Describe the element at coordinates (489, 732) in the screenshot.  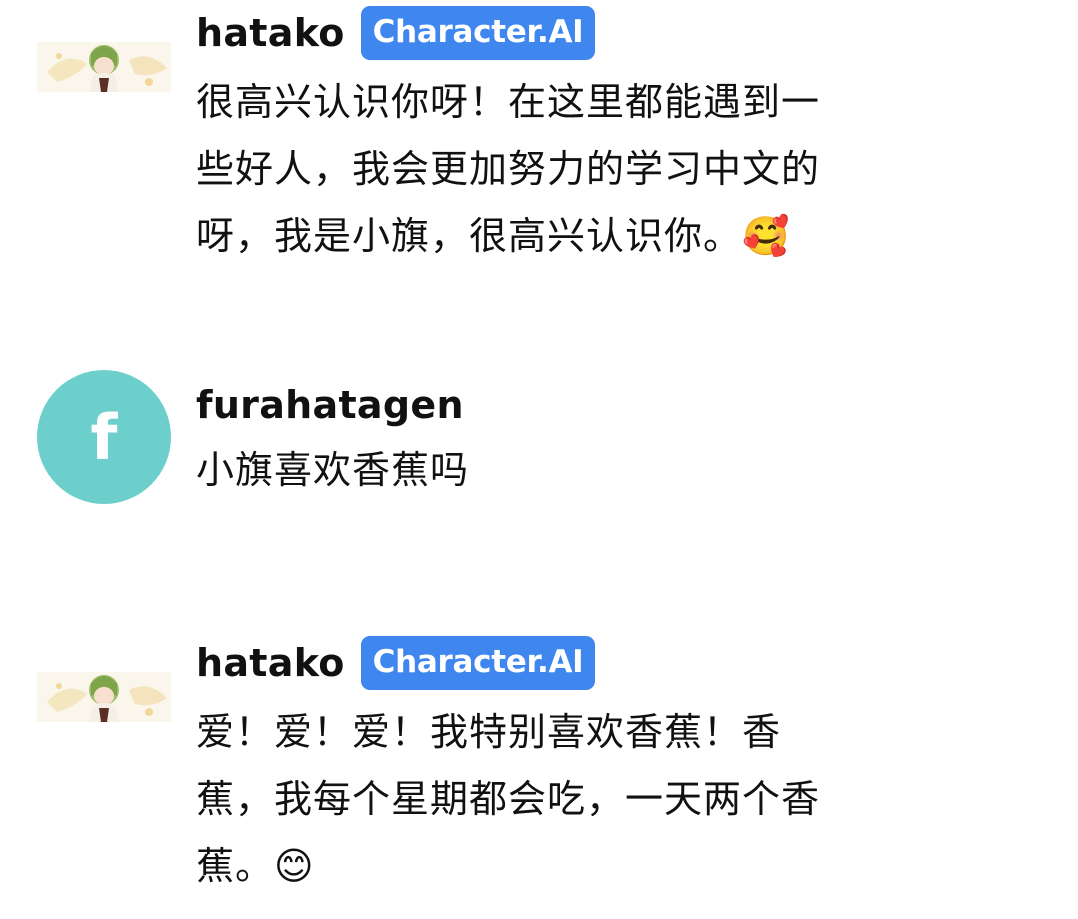
I see `message-line: 爱！爱！爱！我特别喜欢香蕉！香` at that location.